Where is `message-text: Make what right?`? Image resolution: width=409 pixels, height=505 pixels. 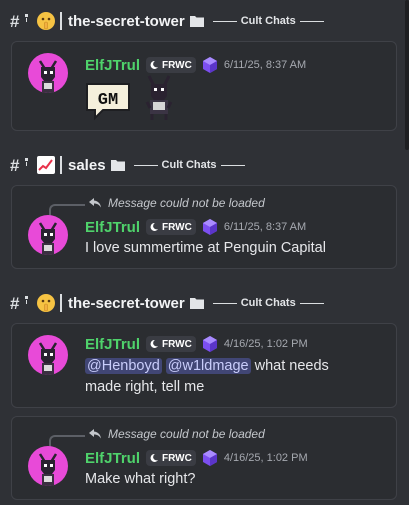
message-text: Make what right? is located at coordinates (140, 479).